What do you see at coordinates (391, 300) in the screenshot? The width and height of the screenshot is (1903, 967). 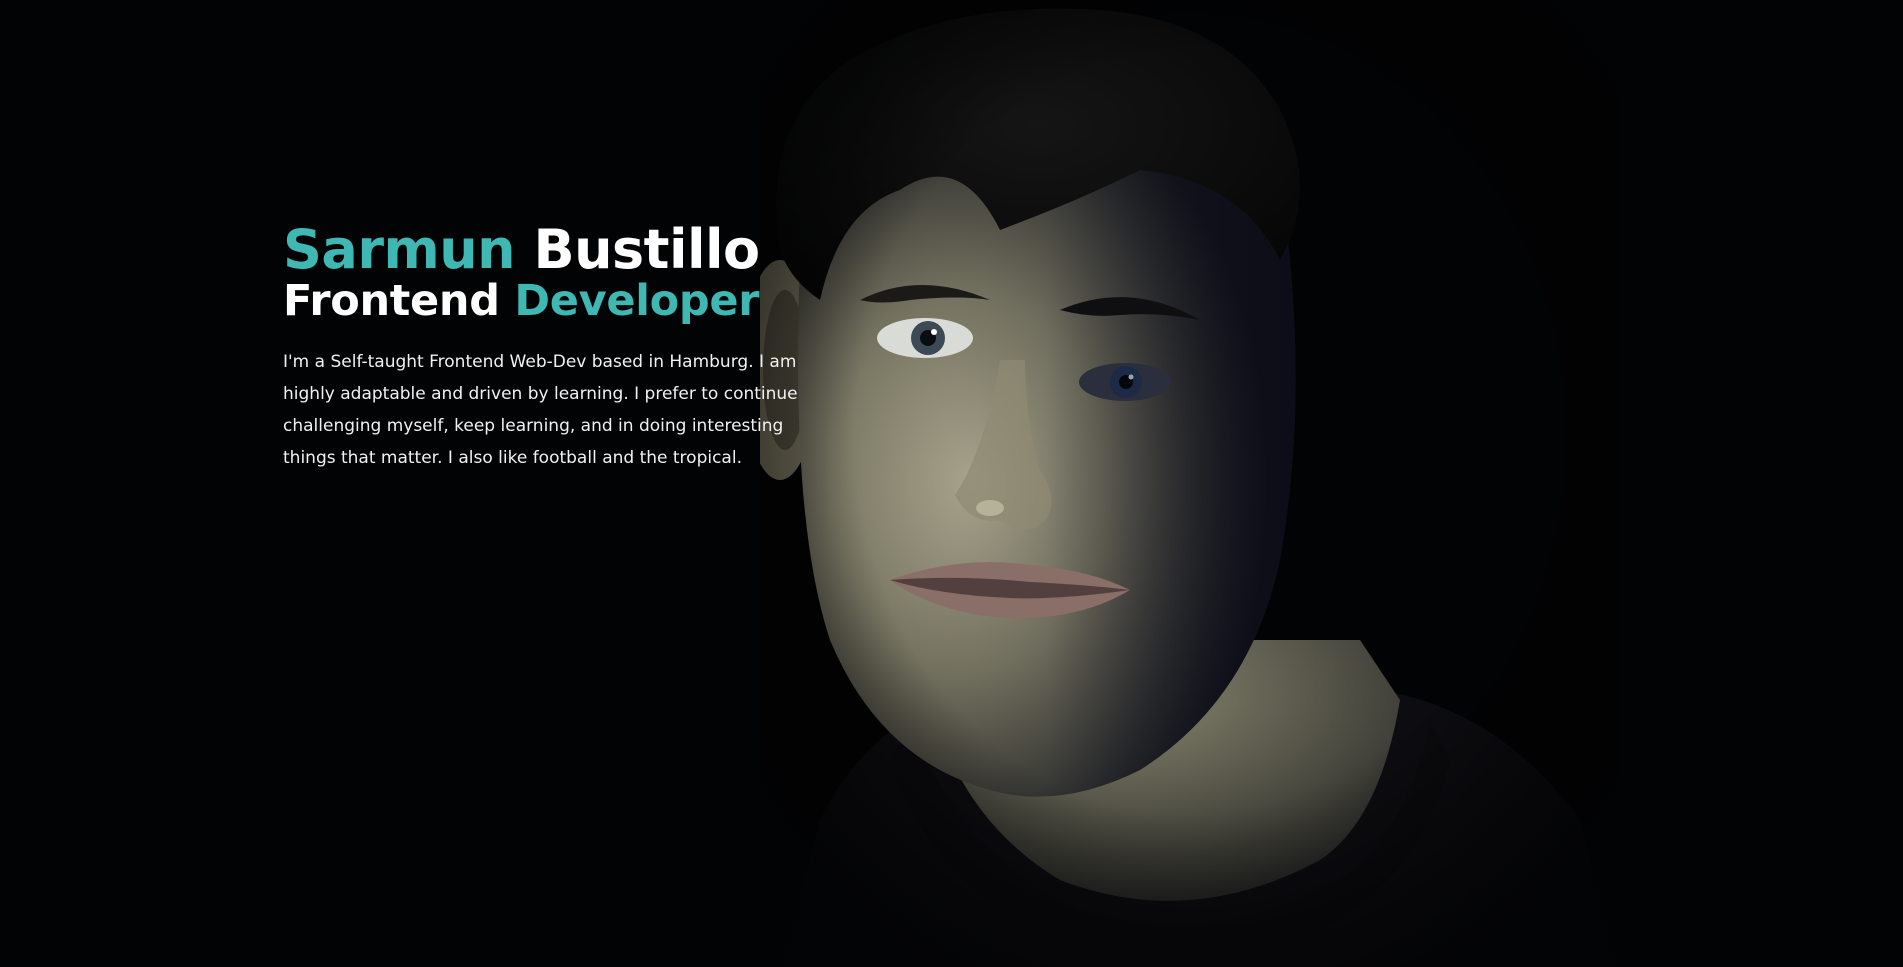 I see `role-word-frontend: Frontend` at bounding box center [391, 300].